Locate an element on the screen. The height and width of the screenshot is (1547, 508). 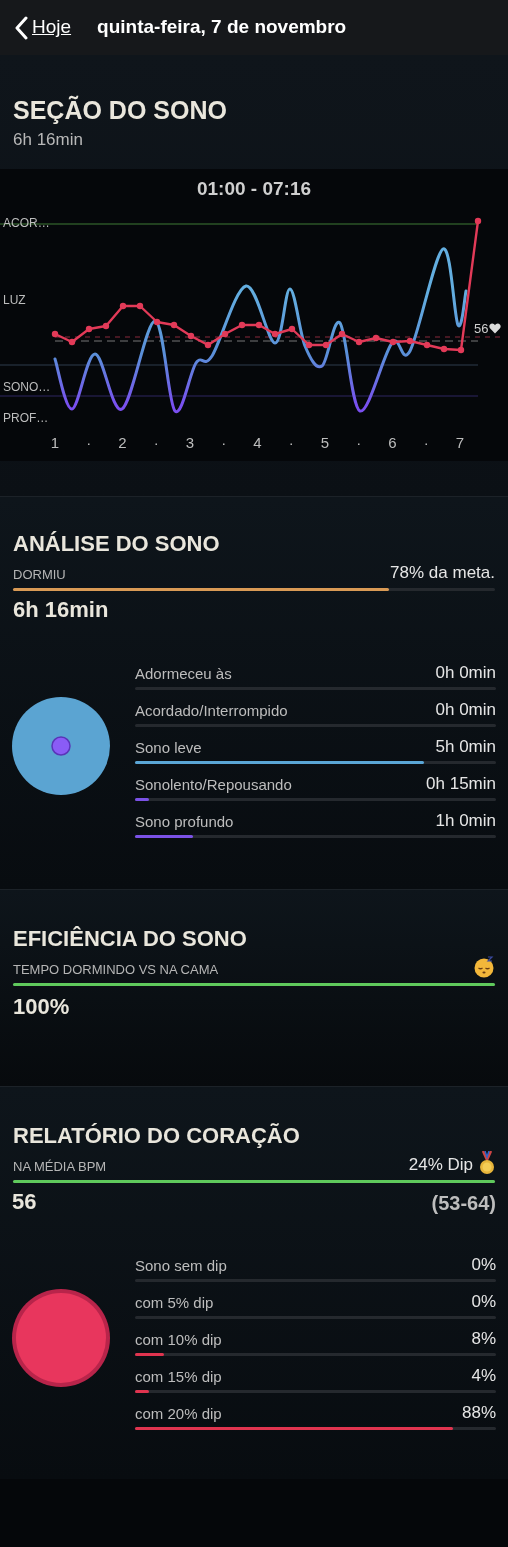
axis-label: 3 is located at coordinates (190, 442).